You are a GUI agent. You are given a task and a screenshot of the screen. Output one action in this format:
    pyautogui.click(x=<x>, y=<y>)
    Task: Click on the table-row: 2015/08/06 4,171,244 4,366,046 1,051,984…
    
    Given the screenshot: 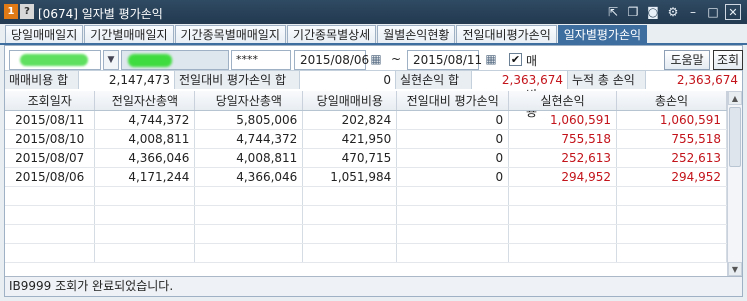 What is the action you would take?
    pyautogui.click(x=366, y=177)
    